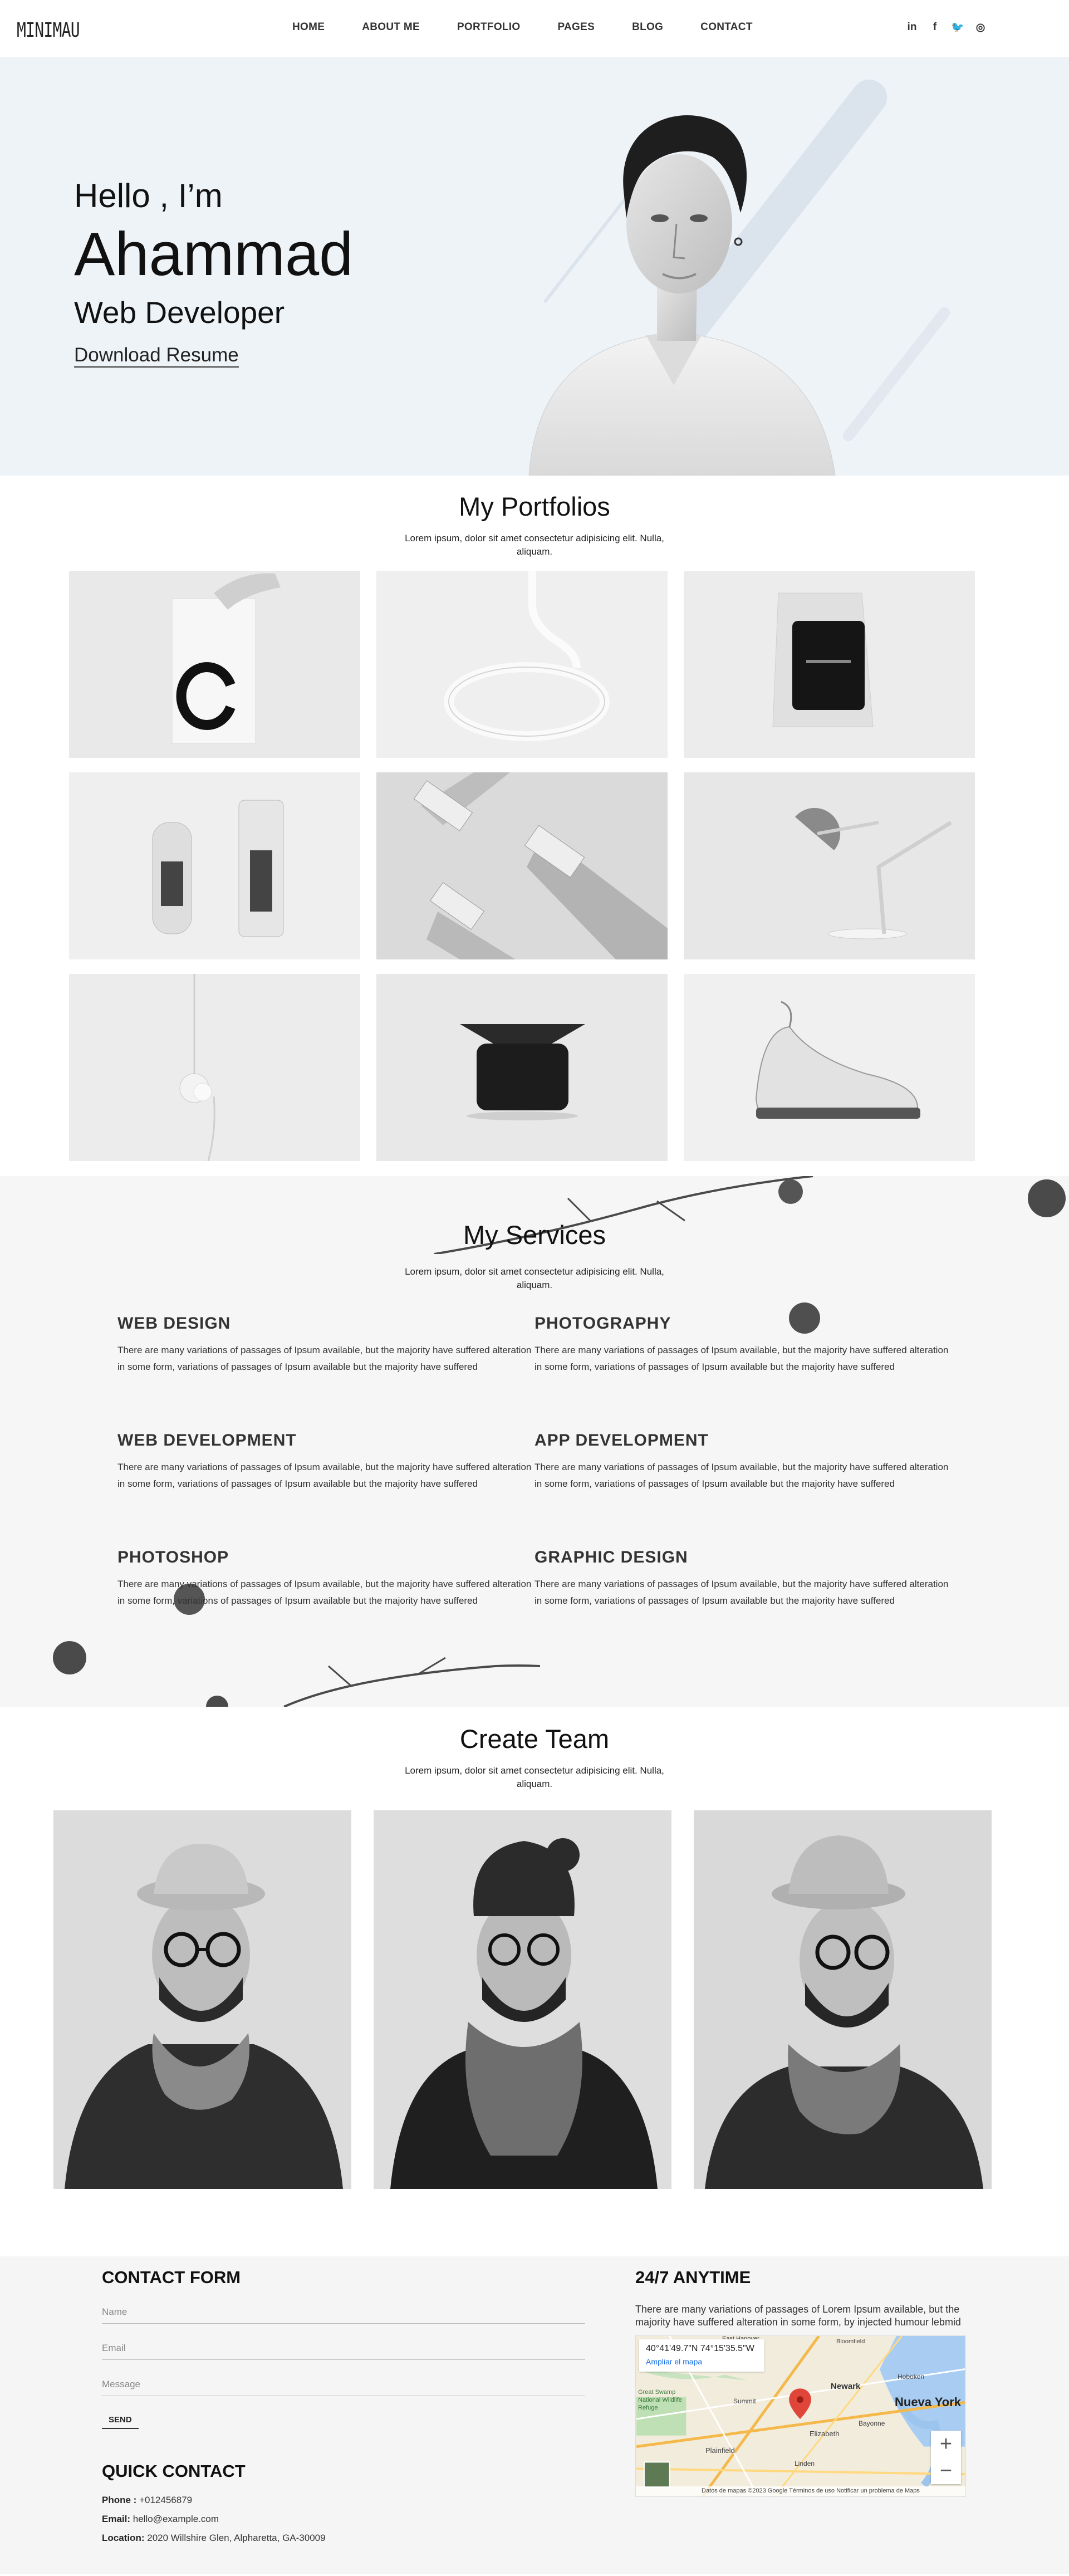 The image size is (1069, 2576). I want to click on services-title: My Services, so click(534, 1235).